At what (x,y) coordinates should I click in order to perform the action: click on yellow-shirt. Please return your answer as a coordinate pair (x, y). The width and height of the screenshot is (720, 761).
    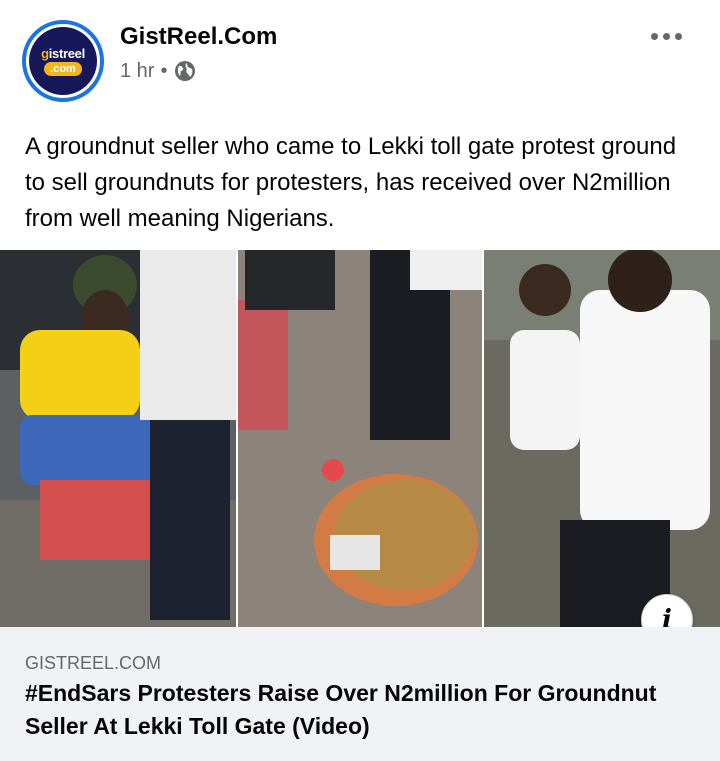
    Looking at the image, I should click on (80, 375).